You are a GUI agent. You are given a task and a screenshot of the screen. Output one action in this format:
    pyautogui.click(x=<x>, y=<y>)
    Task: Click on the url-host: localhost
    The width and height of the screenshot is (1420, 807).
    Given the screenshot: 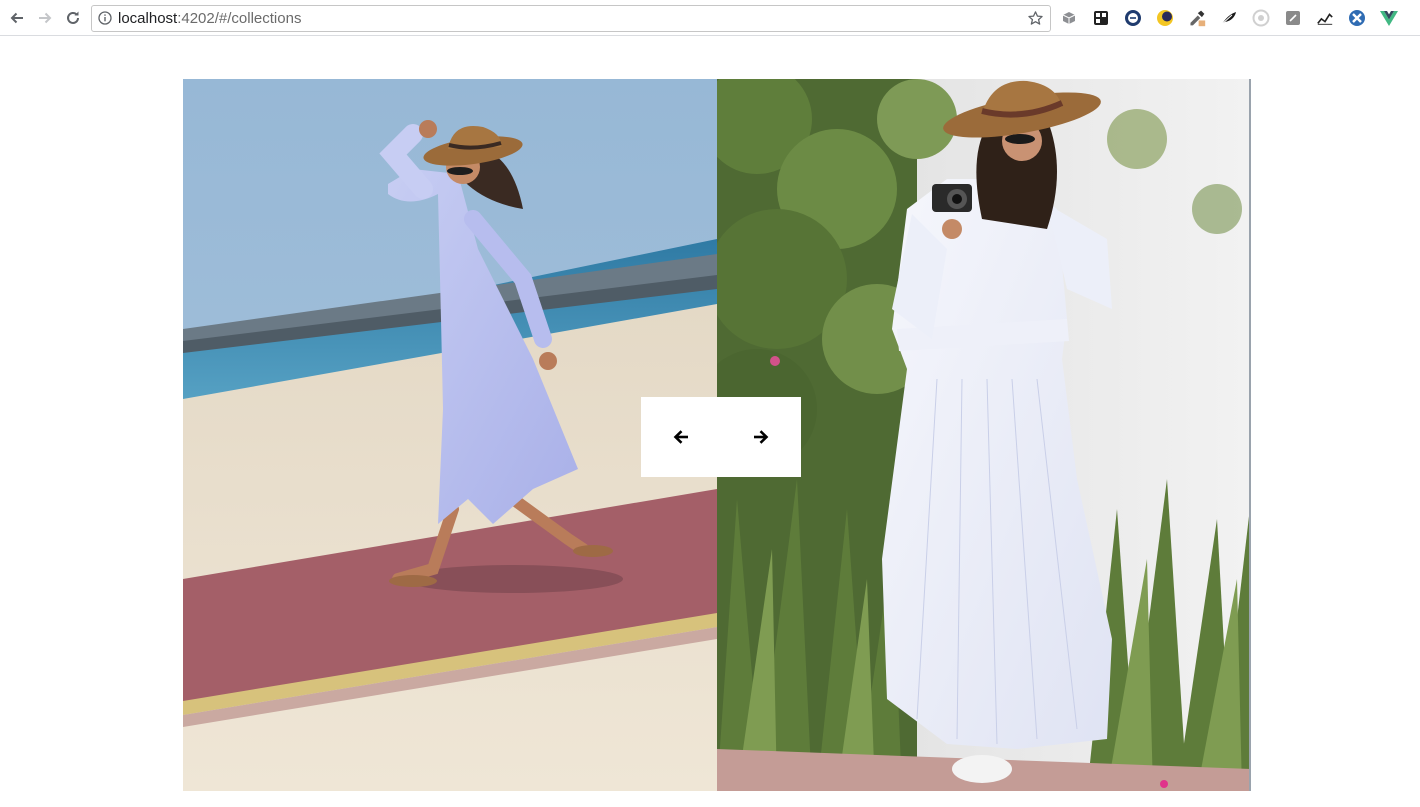 What is the action you would take?
    pyautogui.click(x=148, y=18)
    